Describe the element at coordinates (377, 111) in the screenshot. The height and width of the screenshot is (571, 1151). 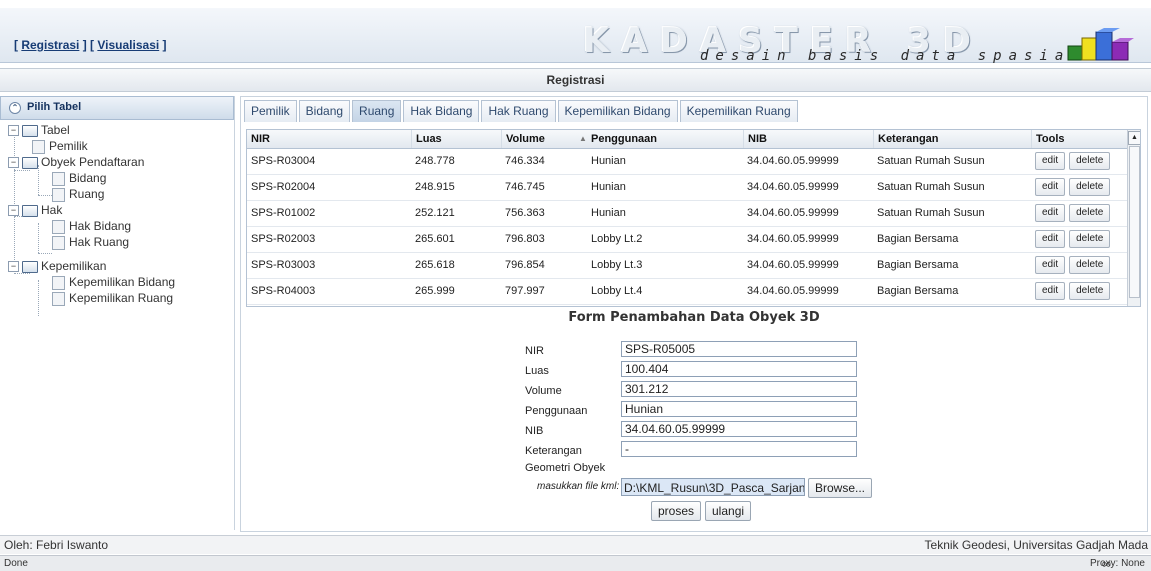
I see `tab-ruang: Ruang` at that location.